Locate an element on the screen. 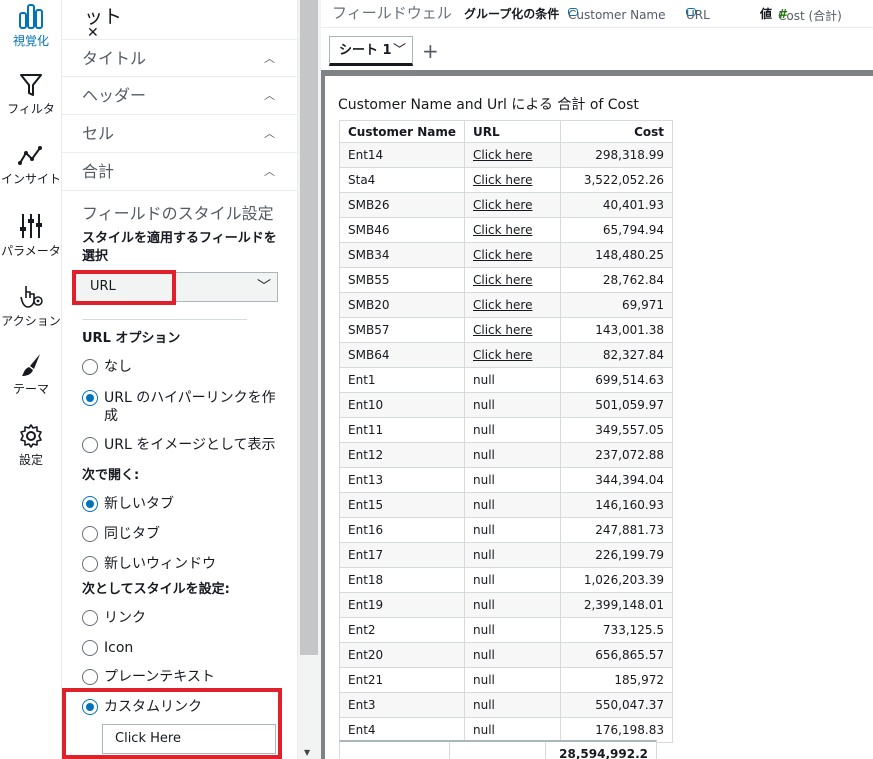 This screenshot has width=873, height=759. rail-insights: インサイト is located at coordinates (31, 165).